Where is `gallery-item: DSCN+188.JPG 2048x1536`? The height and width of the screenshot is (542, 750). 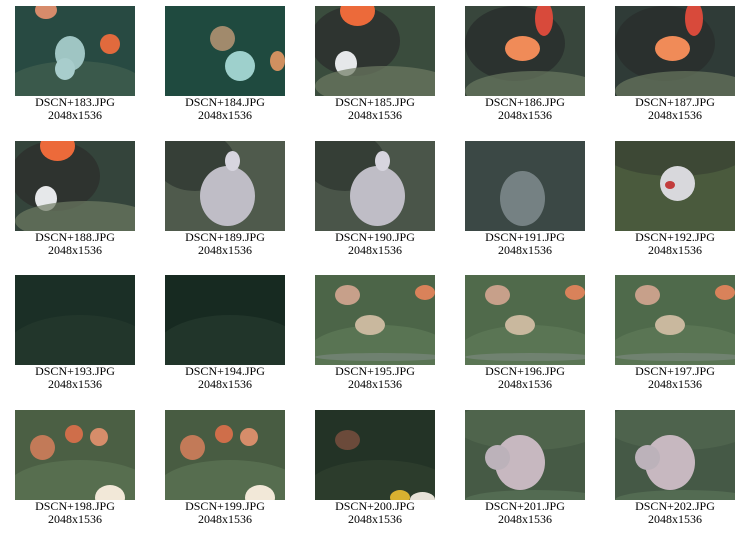 gallery-item: DSCN+188.JPG 2048x1536 is located at coordinates (75, 199).